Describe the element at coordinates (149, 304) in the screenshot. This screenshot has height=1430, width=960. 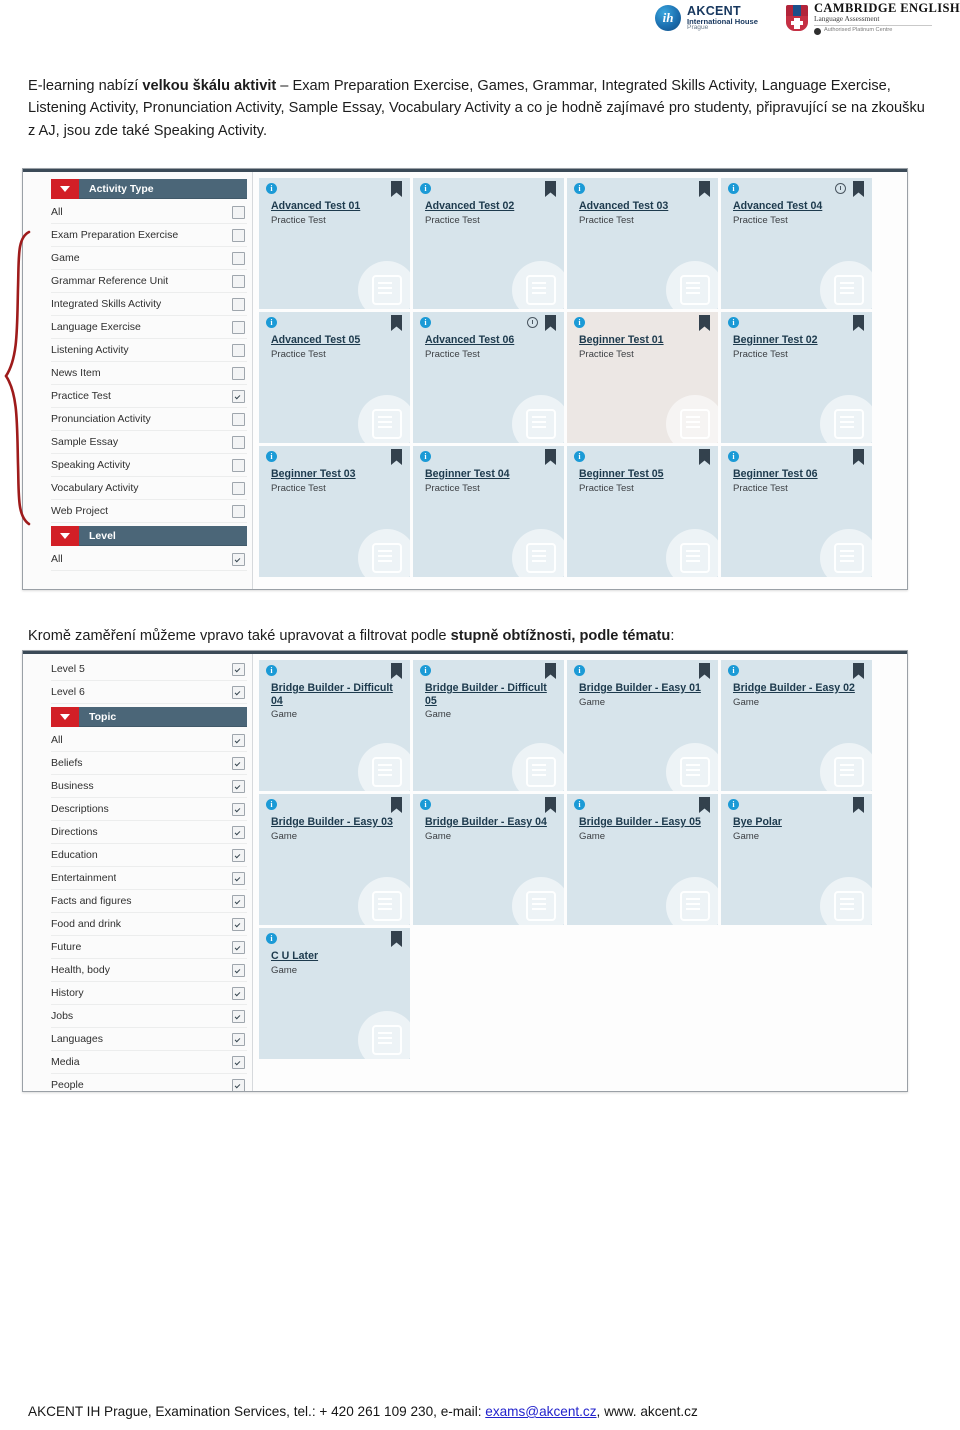
I see `filter-row-integrated-skills-activity: Integrated Skills Activity` at that location.